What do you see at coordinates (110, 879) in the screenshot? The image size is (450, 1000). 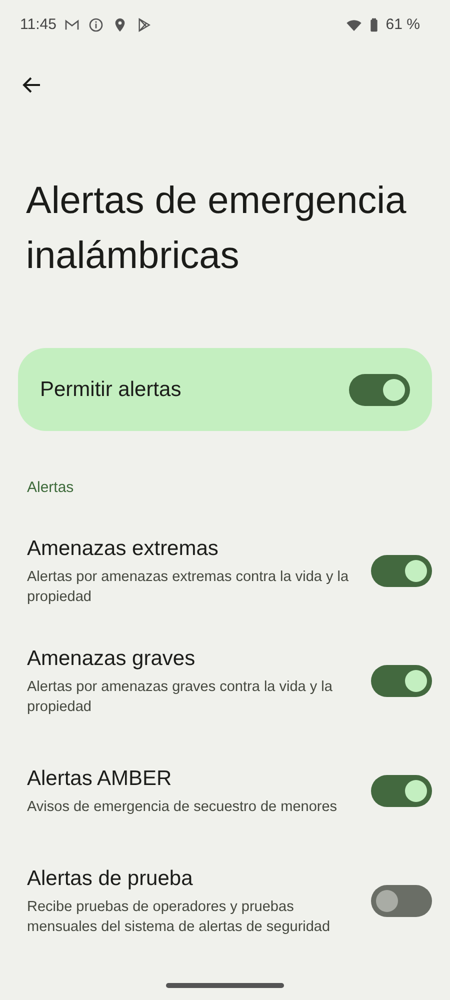 I see `setting-title: Alertas de prueba` at bounding box center [110, 879].